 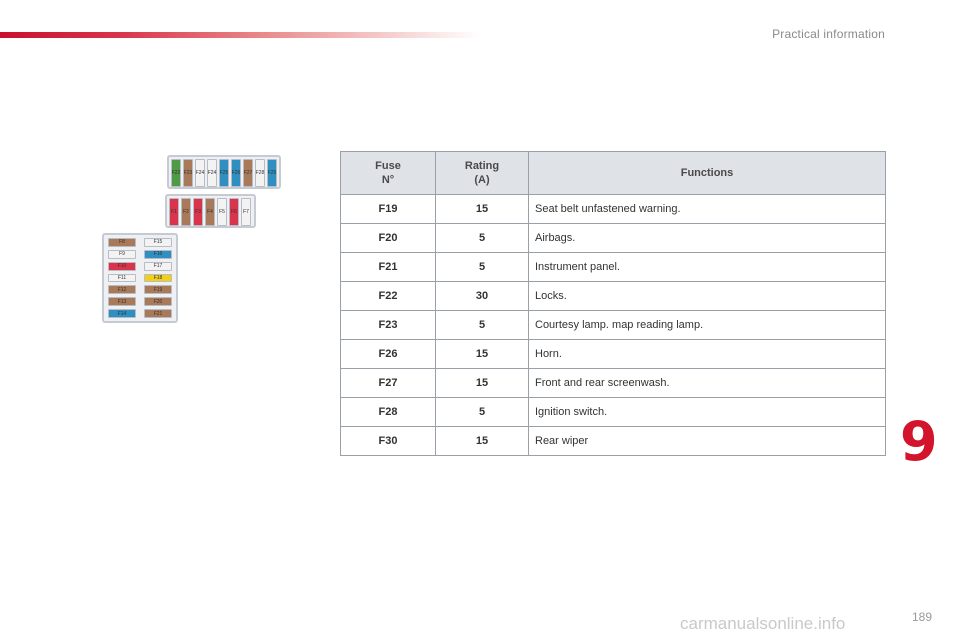 What do you see at coordinates (707, 354) in the screenshot?
I see `function-cell: Horn.` at bounding box center [707, 354].